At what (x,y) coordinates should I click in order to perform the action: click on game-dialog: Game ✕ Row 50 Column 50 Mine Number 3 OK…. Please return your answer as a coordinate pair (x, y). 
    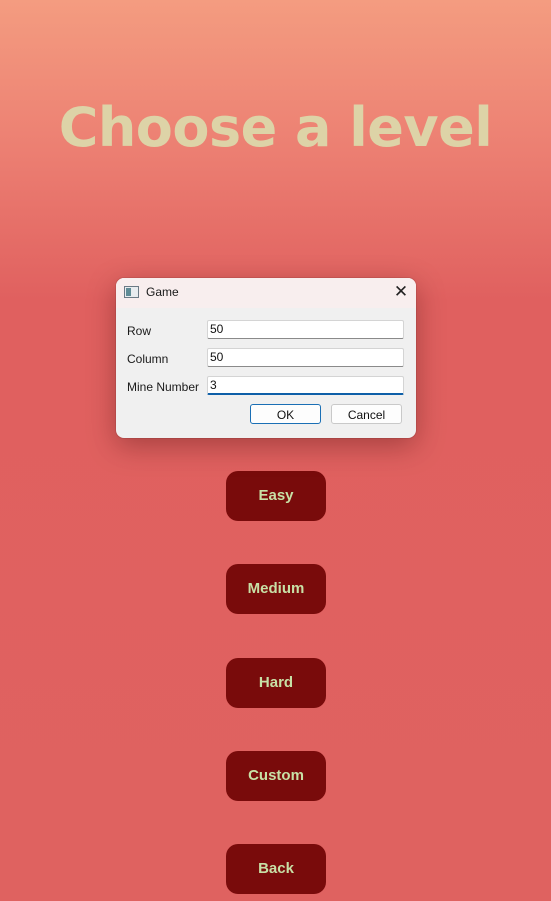
    Looking at the image, I should click on (266, 358).